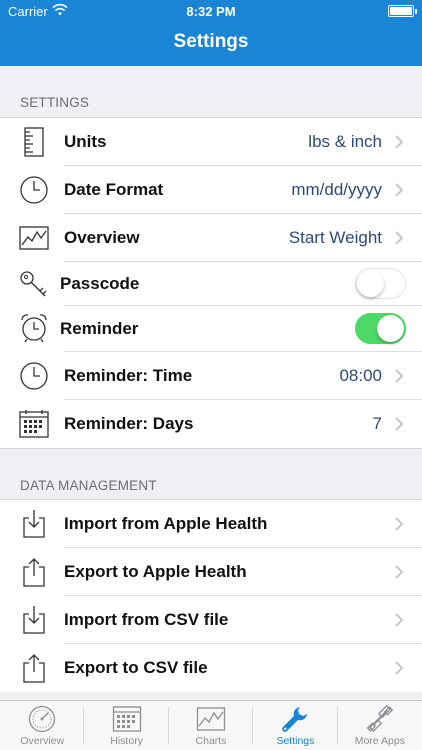  I want to click on page-title: Settings, so click(211, 41).